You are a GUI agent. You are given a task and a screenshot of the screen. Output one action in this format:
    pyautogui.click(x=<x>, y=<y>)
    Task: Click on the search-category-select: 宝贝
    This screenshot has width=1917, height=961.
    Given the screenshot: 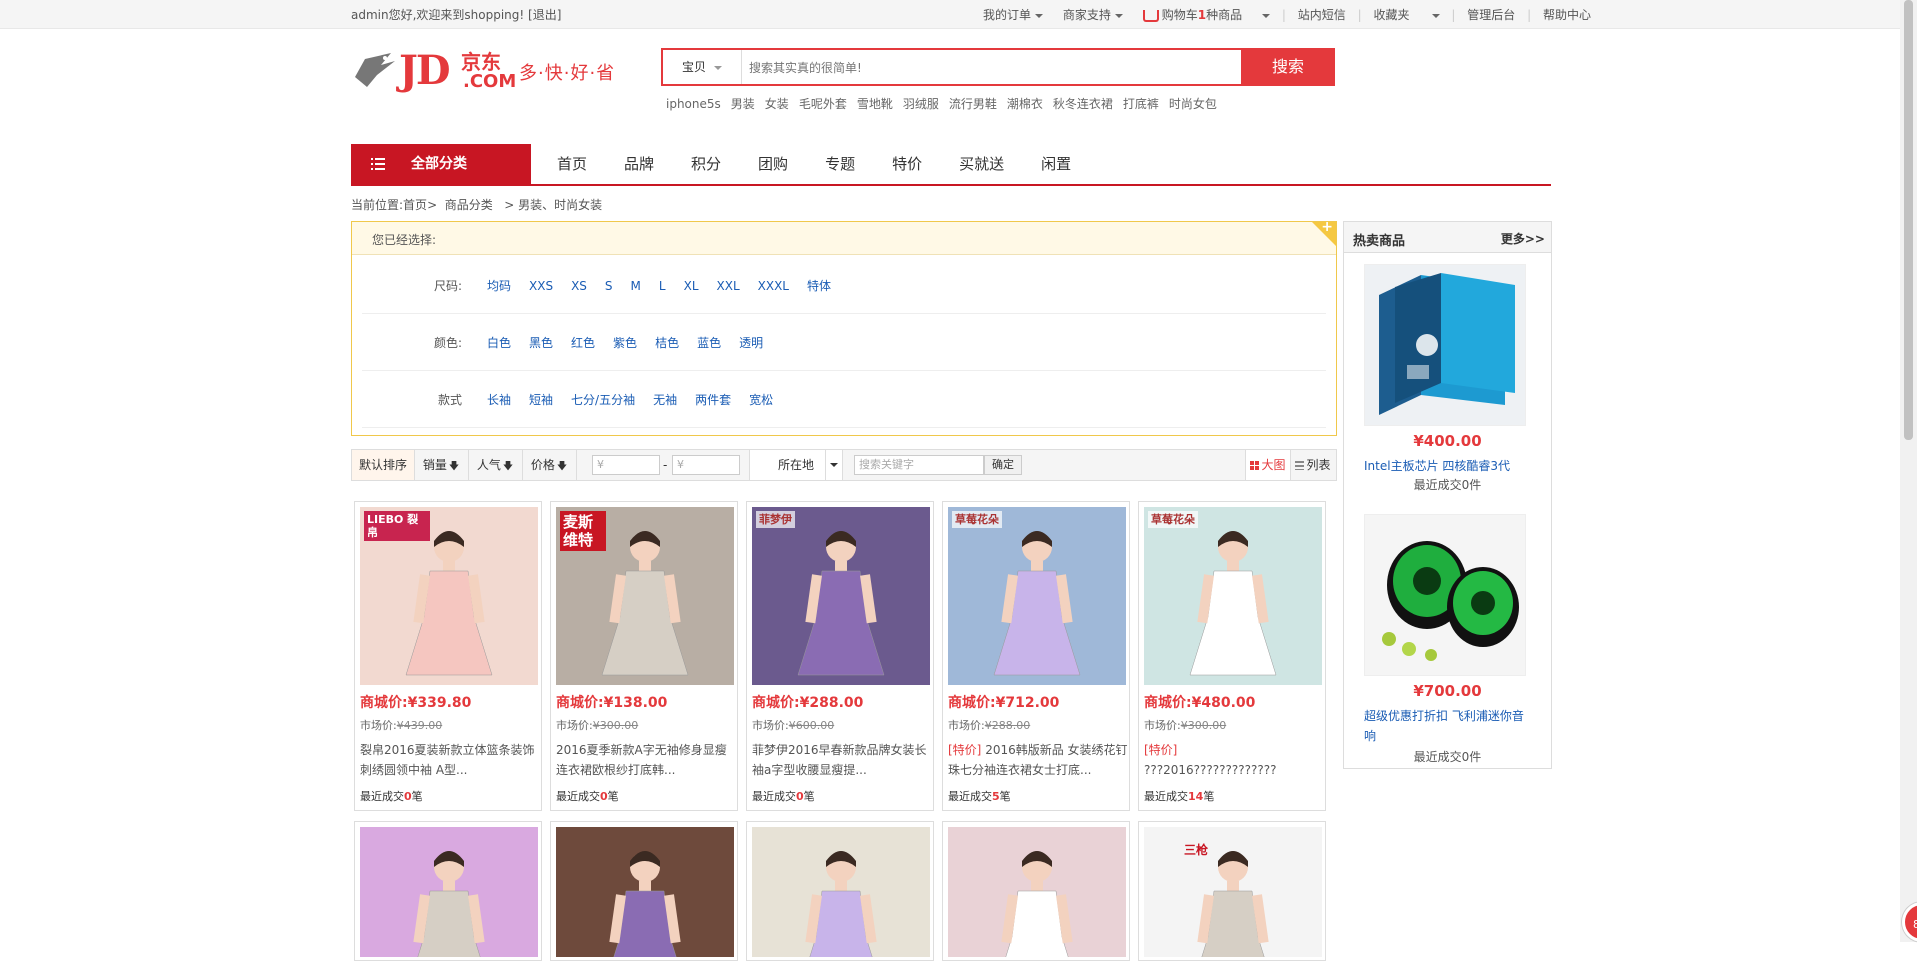 What is the action you would take?
    pyautogui.click(x=702, y=67)
    